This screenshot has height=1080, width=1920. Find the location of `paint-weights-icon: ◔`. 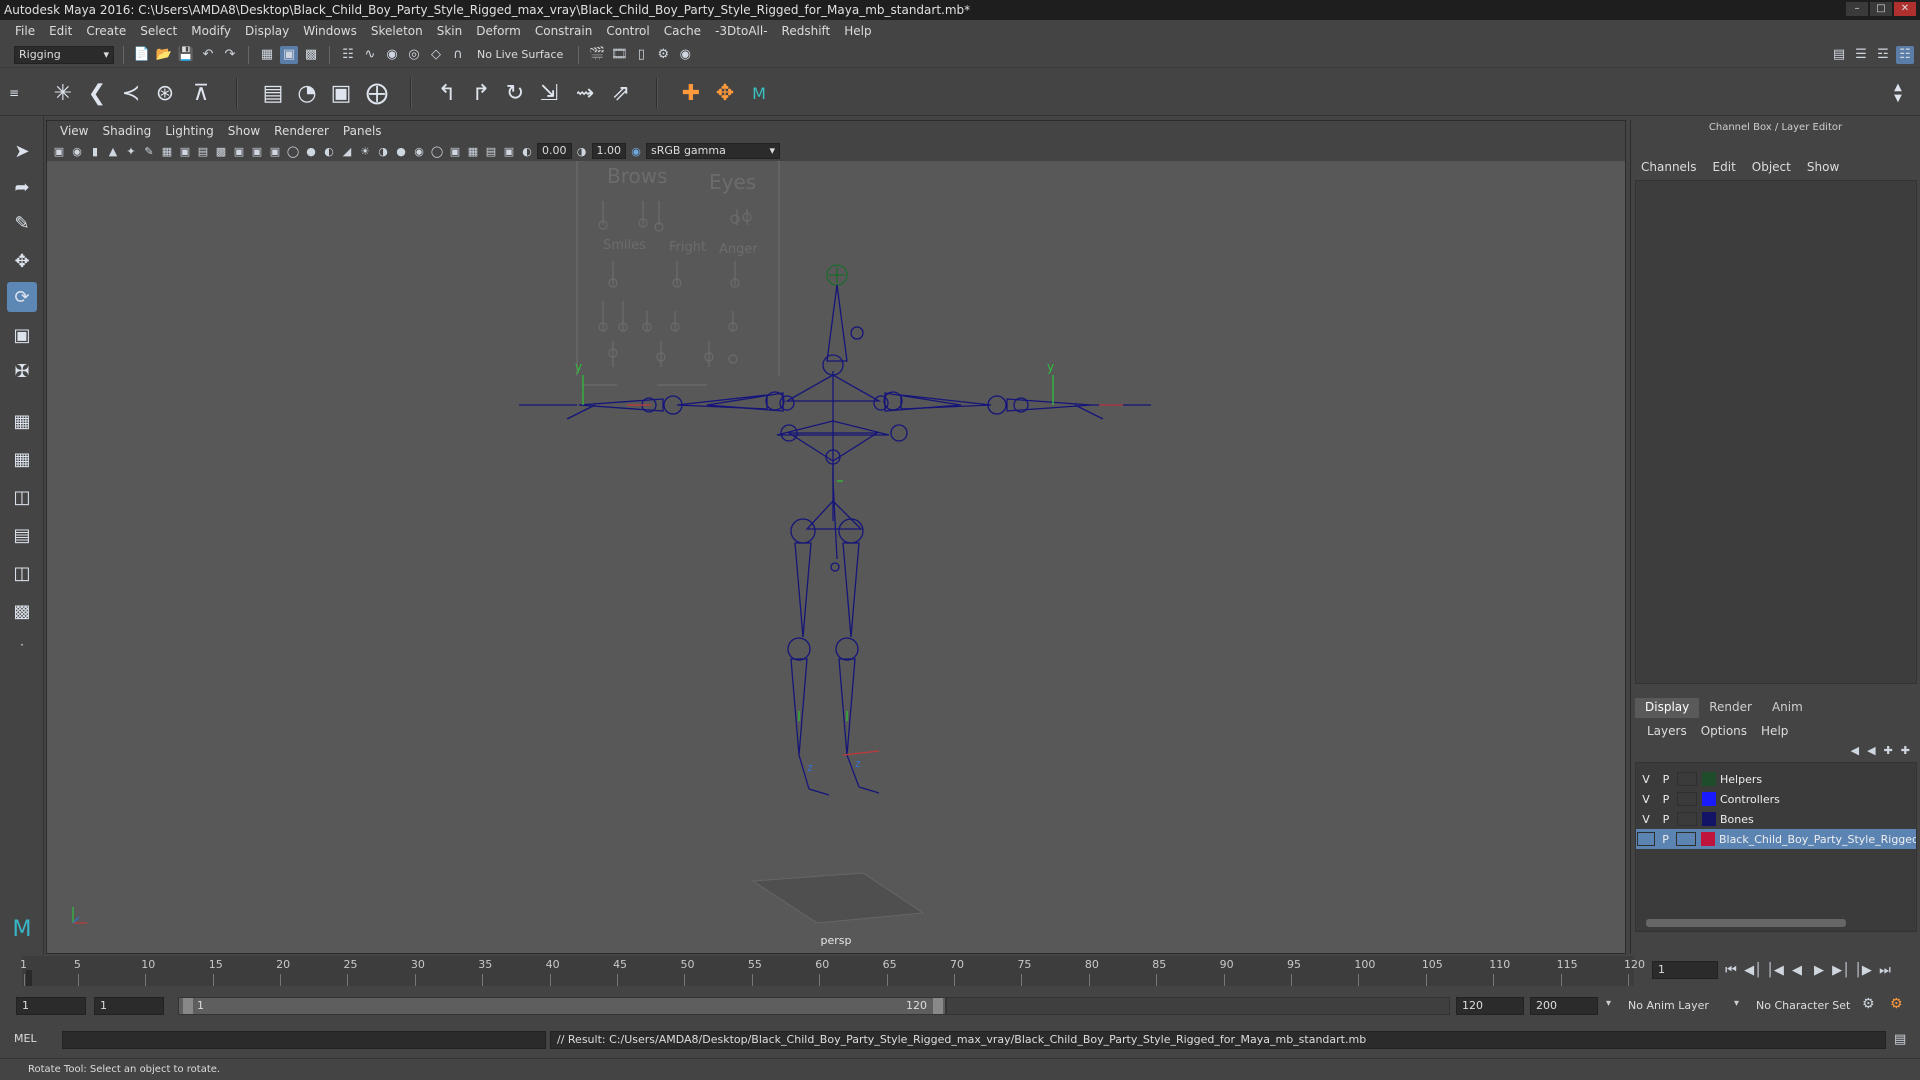

paint-weights-icon: ◔ is located at coordinates (307, 93).